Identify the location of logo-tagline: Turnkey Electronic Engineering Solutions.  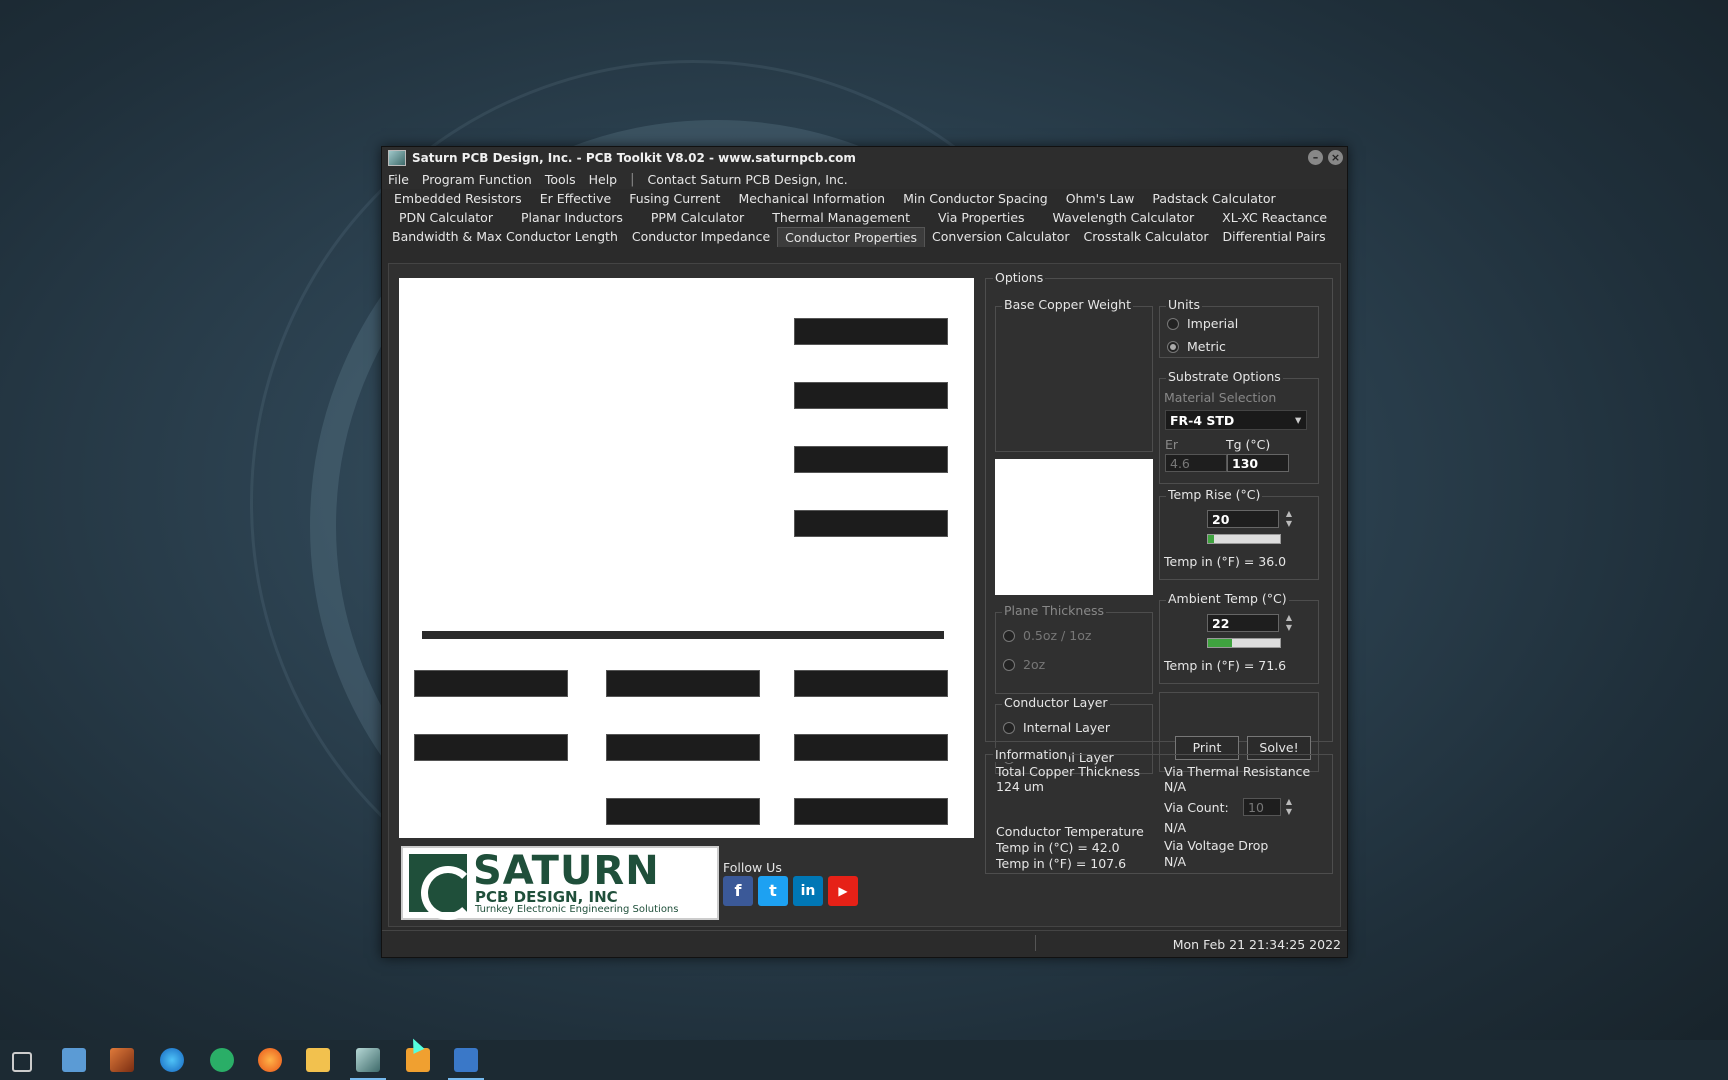
(577, 909).